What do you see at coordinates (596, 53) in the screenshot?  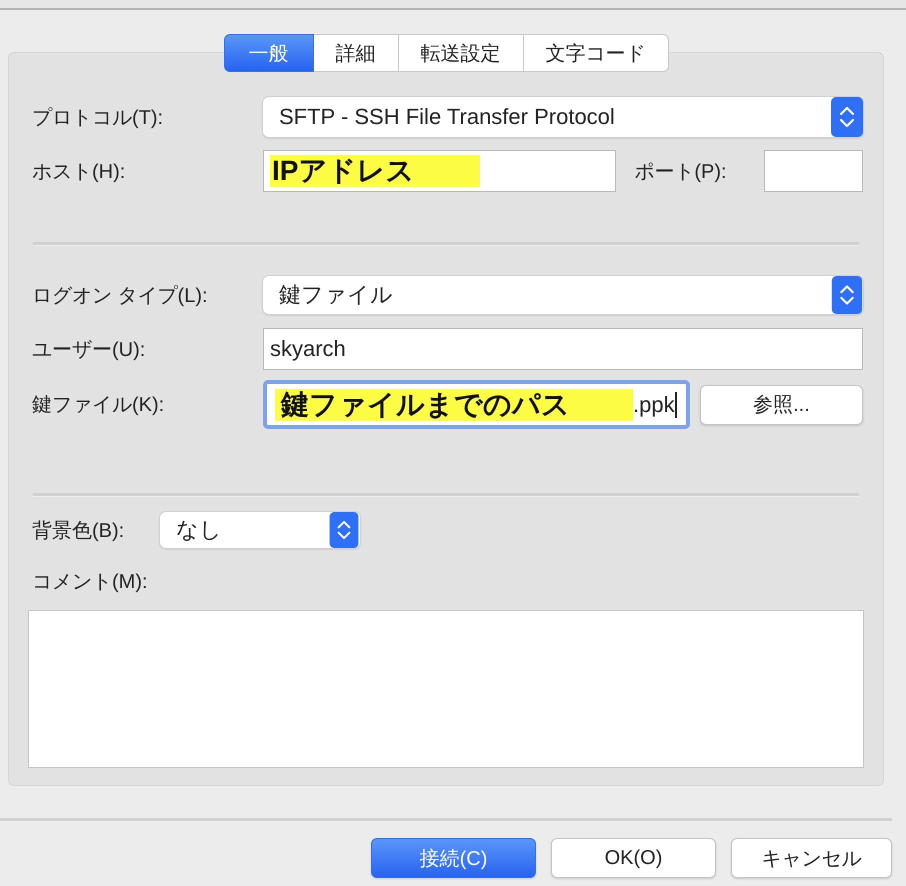 I see `tab: 文字コード` at bounding box center [596, 53].